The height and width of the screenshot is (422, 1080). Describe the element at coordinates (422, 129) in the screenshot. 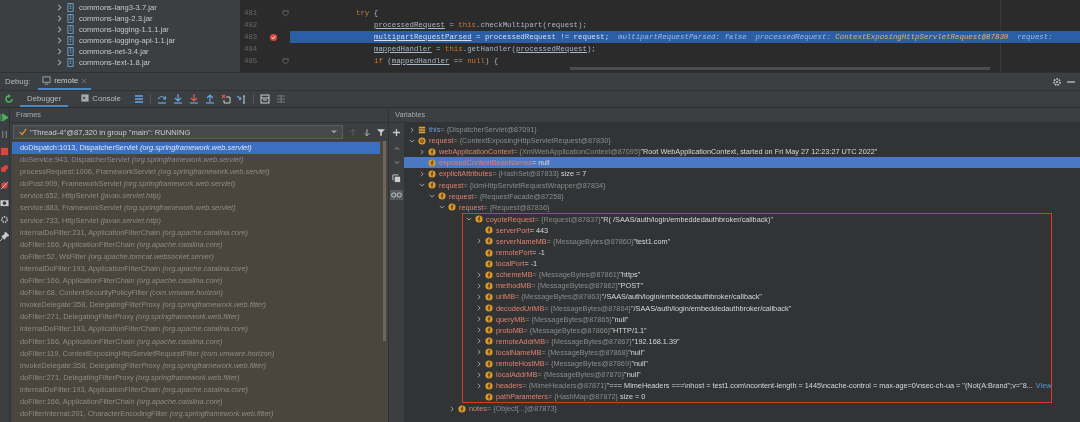

I see `stack-icon` at that location.